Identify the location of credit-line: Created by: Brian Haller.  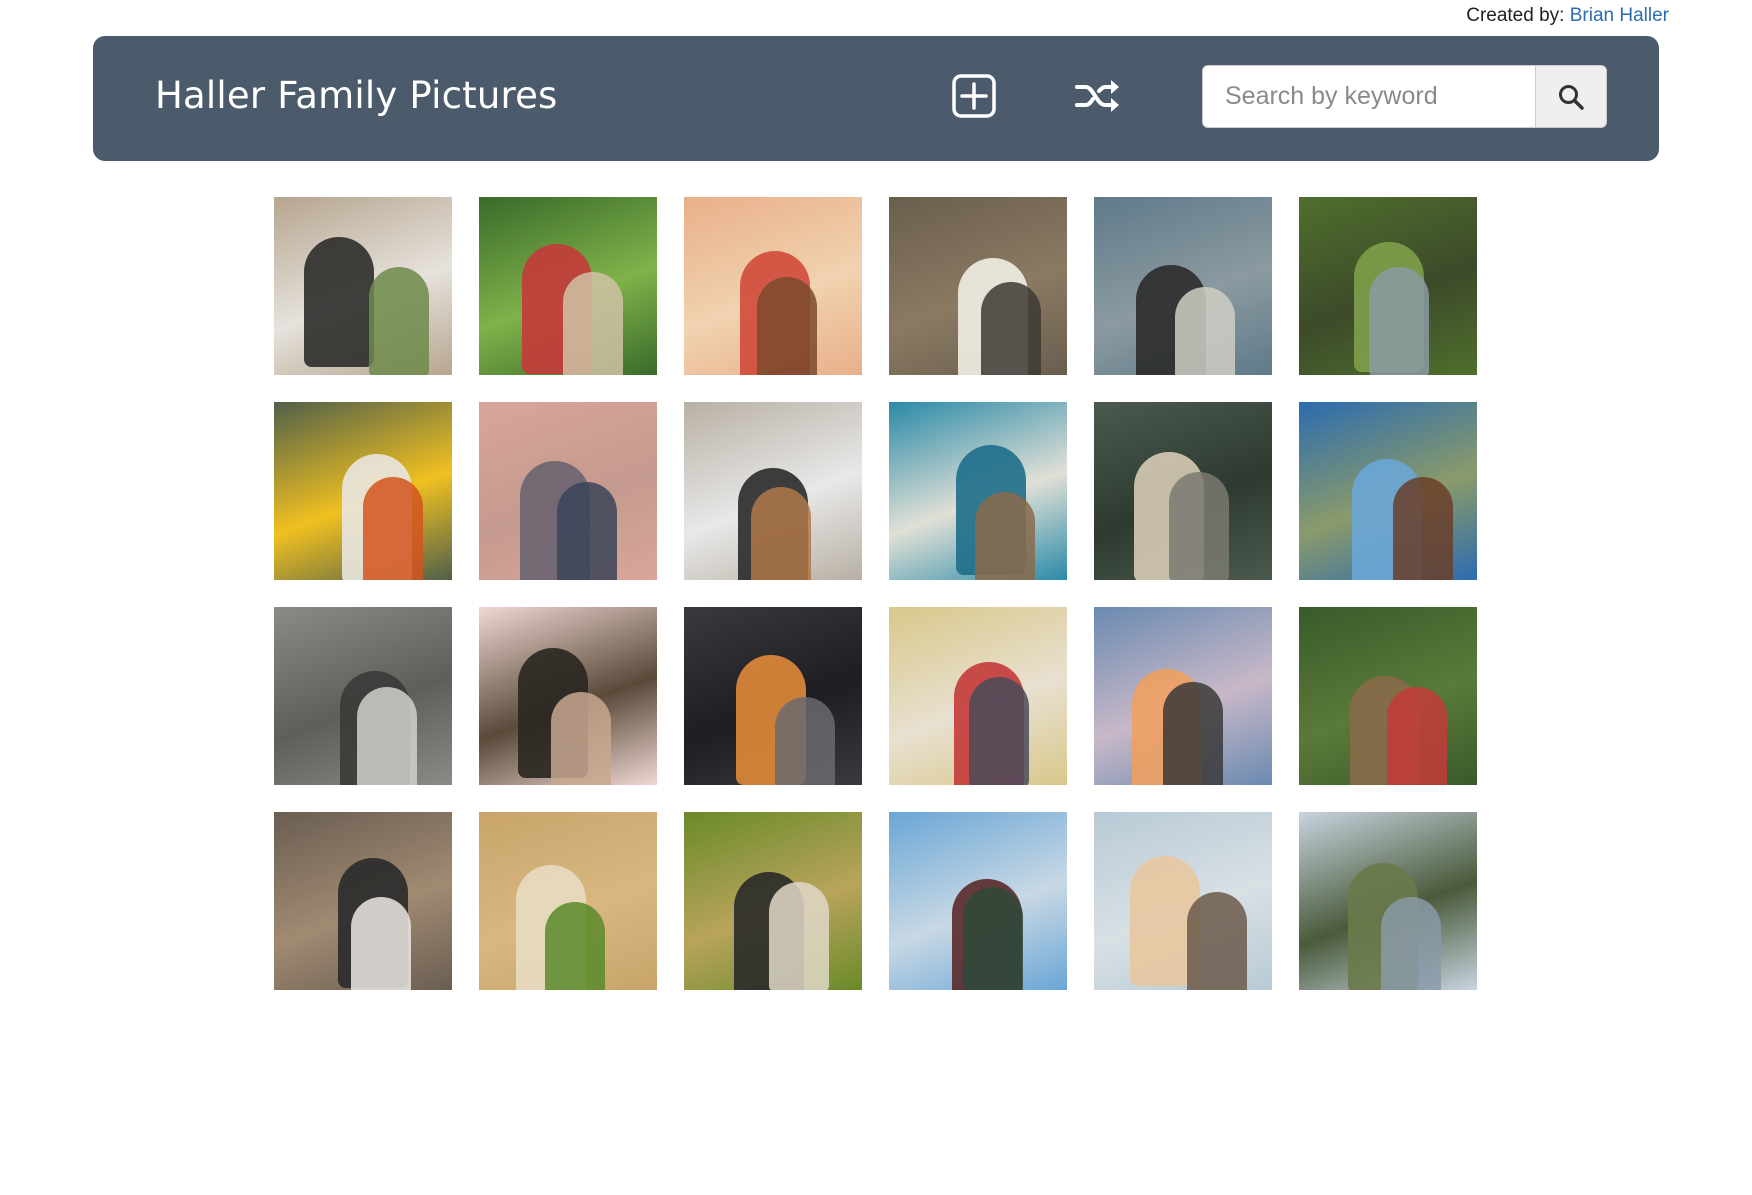
(1567, 16).